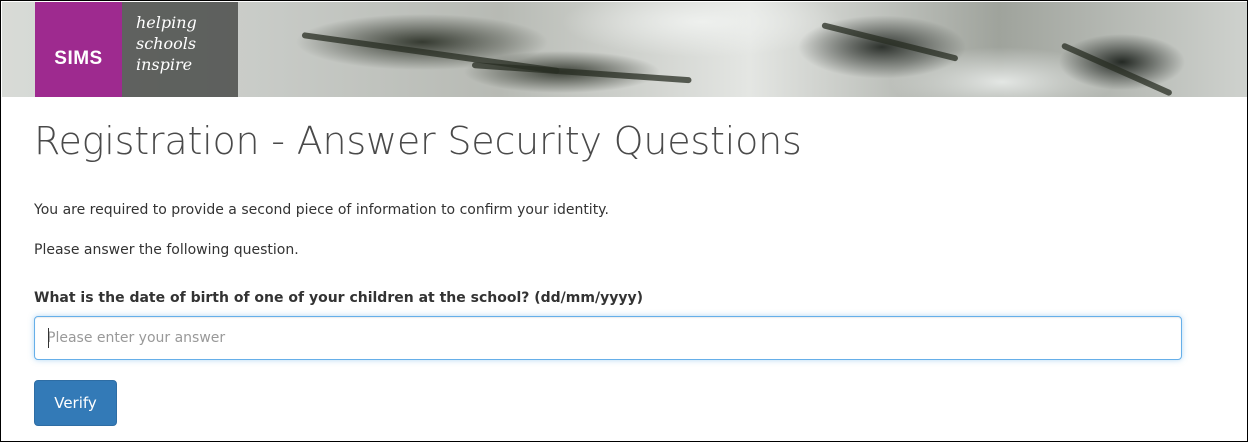 This screenshot has width=1248, height=442. Describe the element at coordinates (48, 338) in the screenshot. I see `text-caret` at that location.